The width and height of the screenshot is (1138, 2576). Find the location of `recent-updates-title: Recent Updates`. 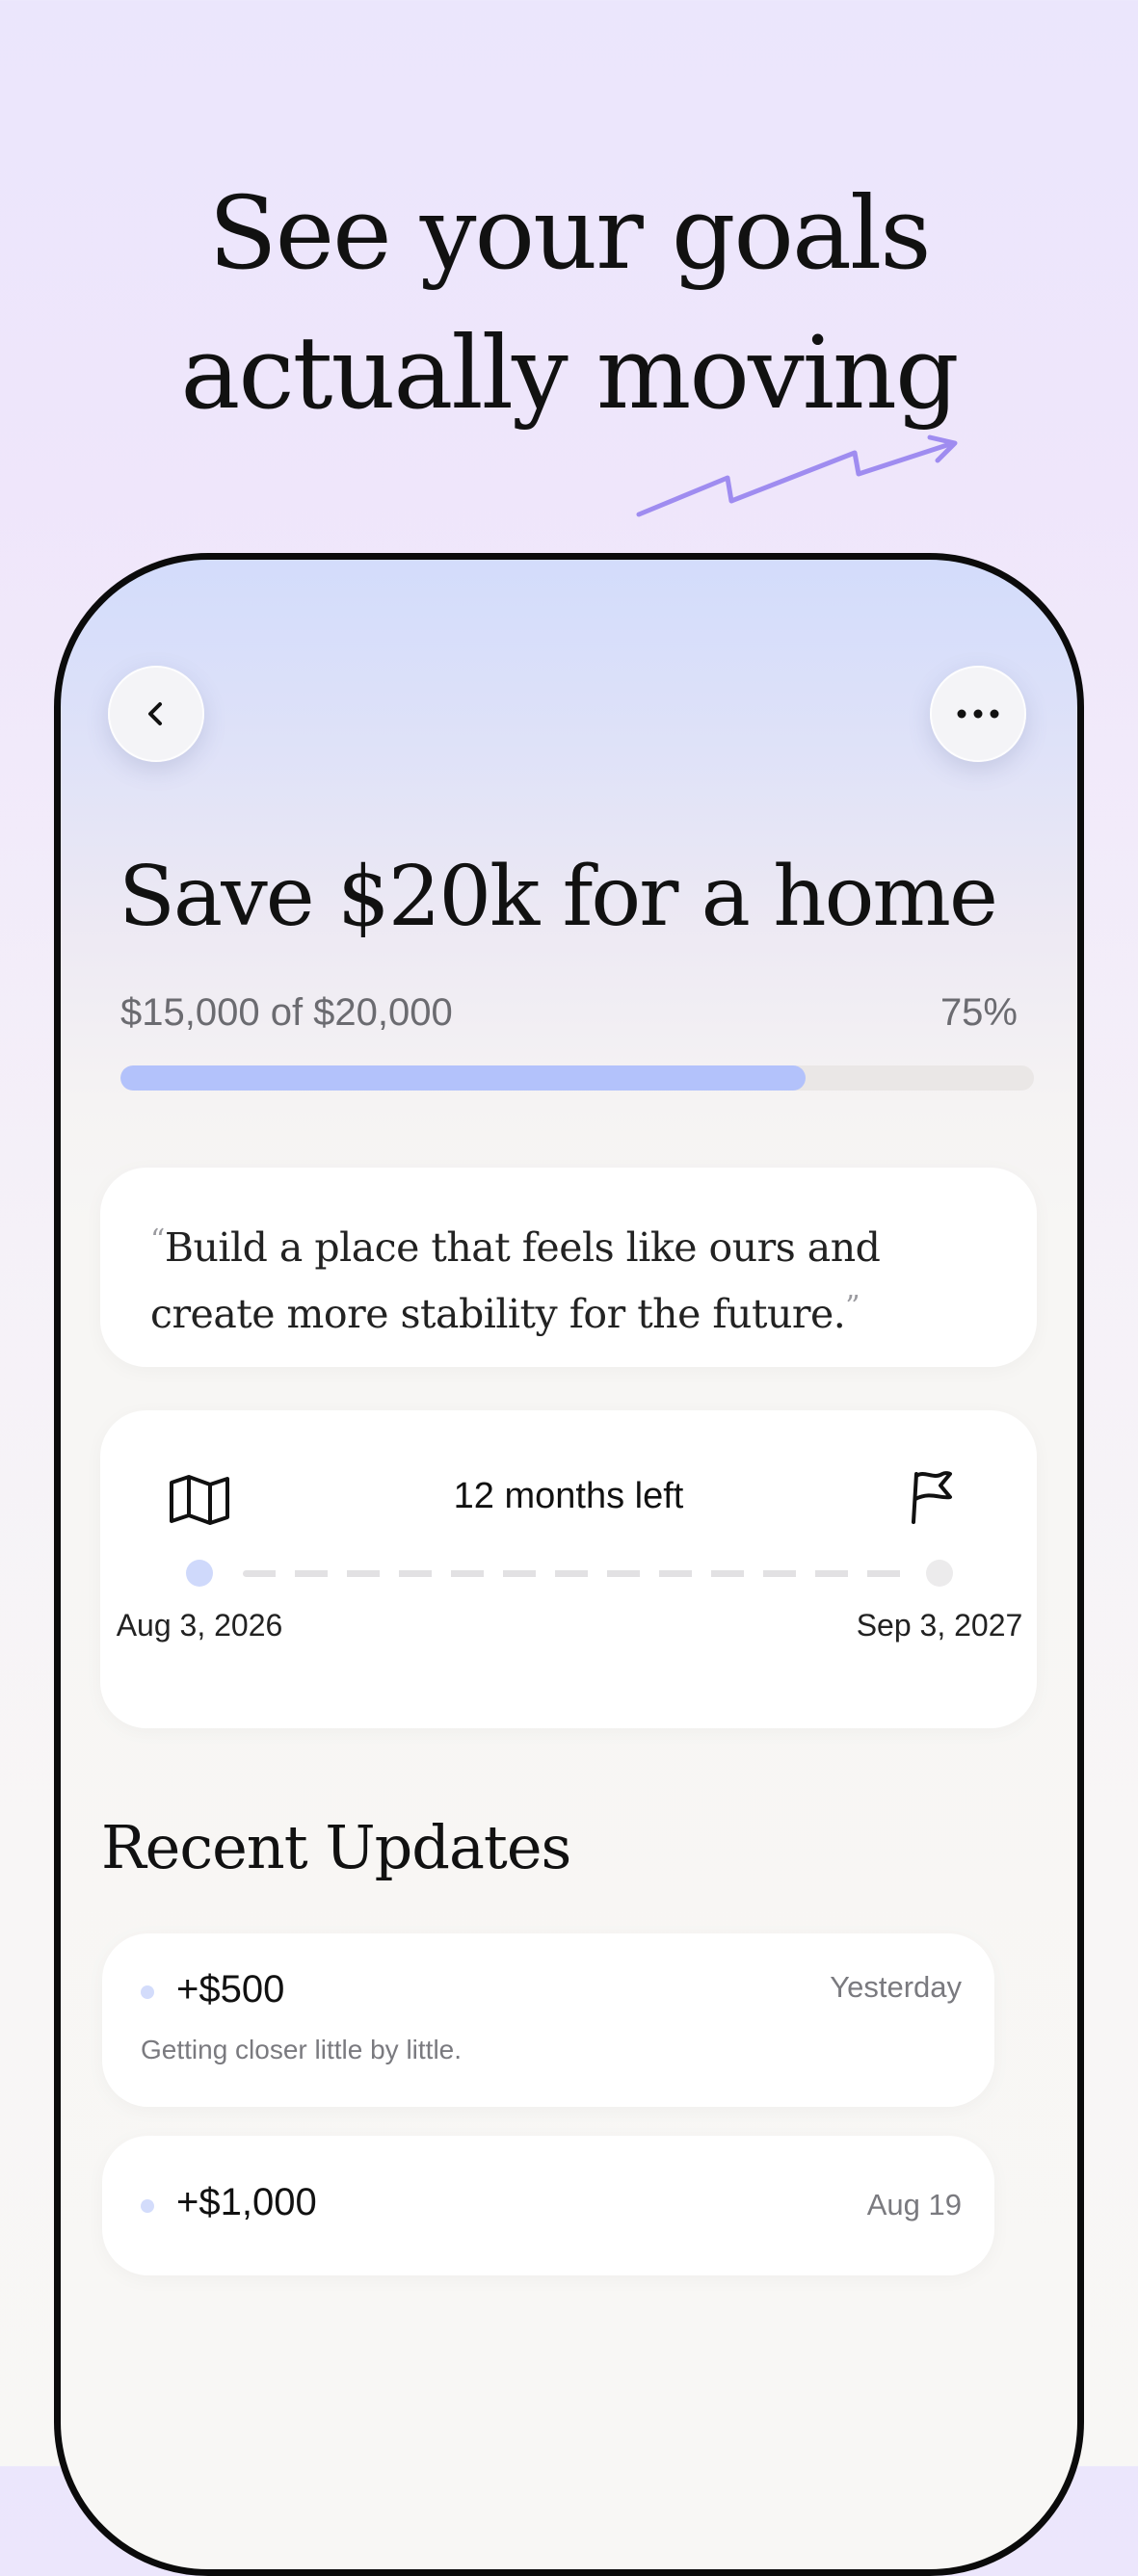

recent-updates-title: Recent Updates is located at coordinates (336, 1847).